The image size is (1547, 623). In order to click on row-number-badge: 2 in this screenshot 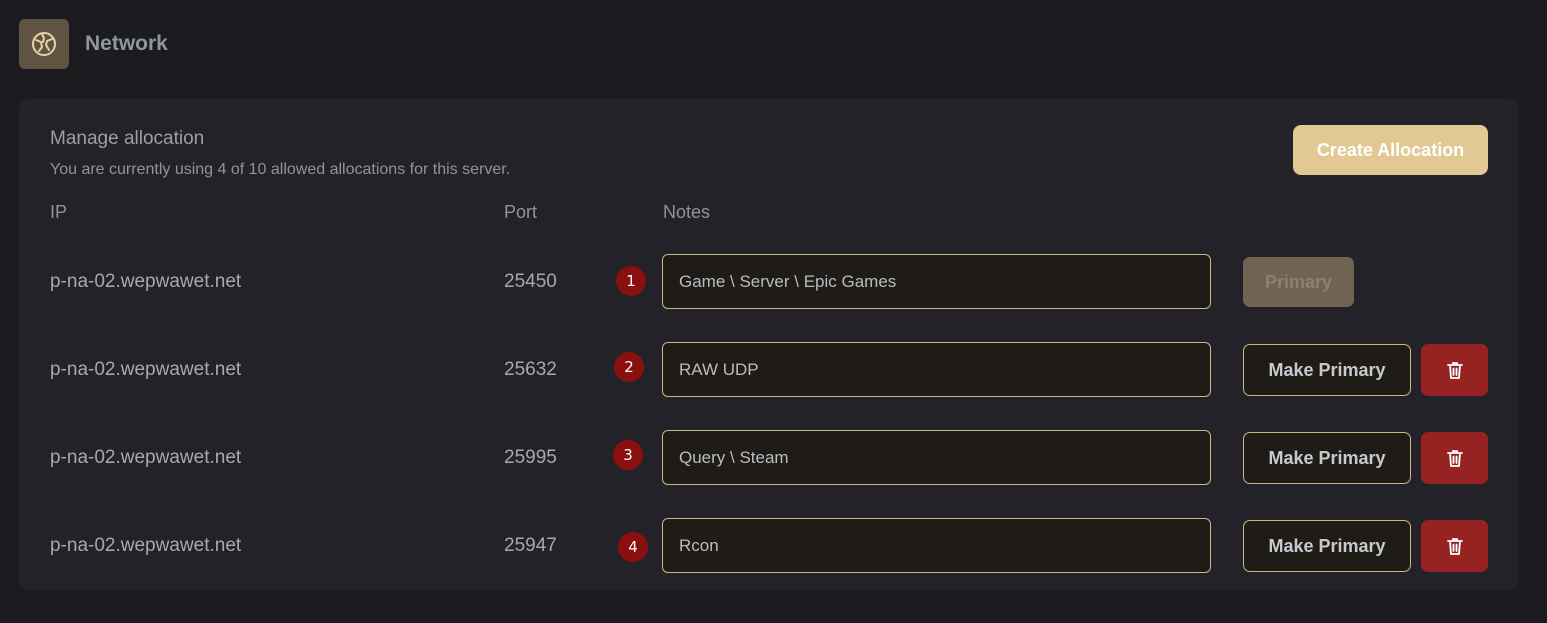, I will do `click(629, 367)`.